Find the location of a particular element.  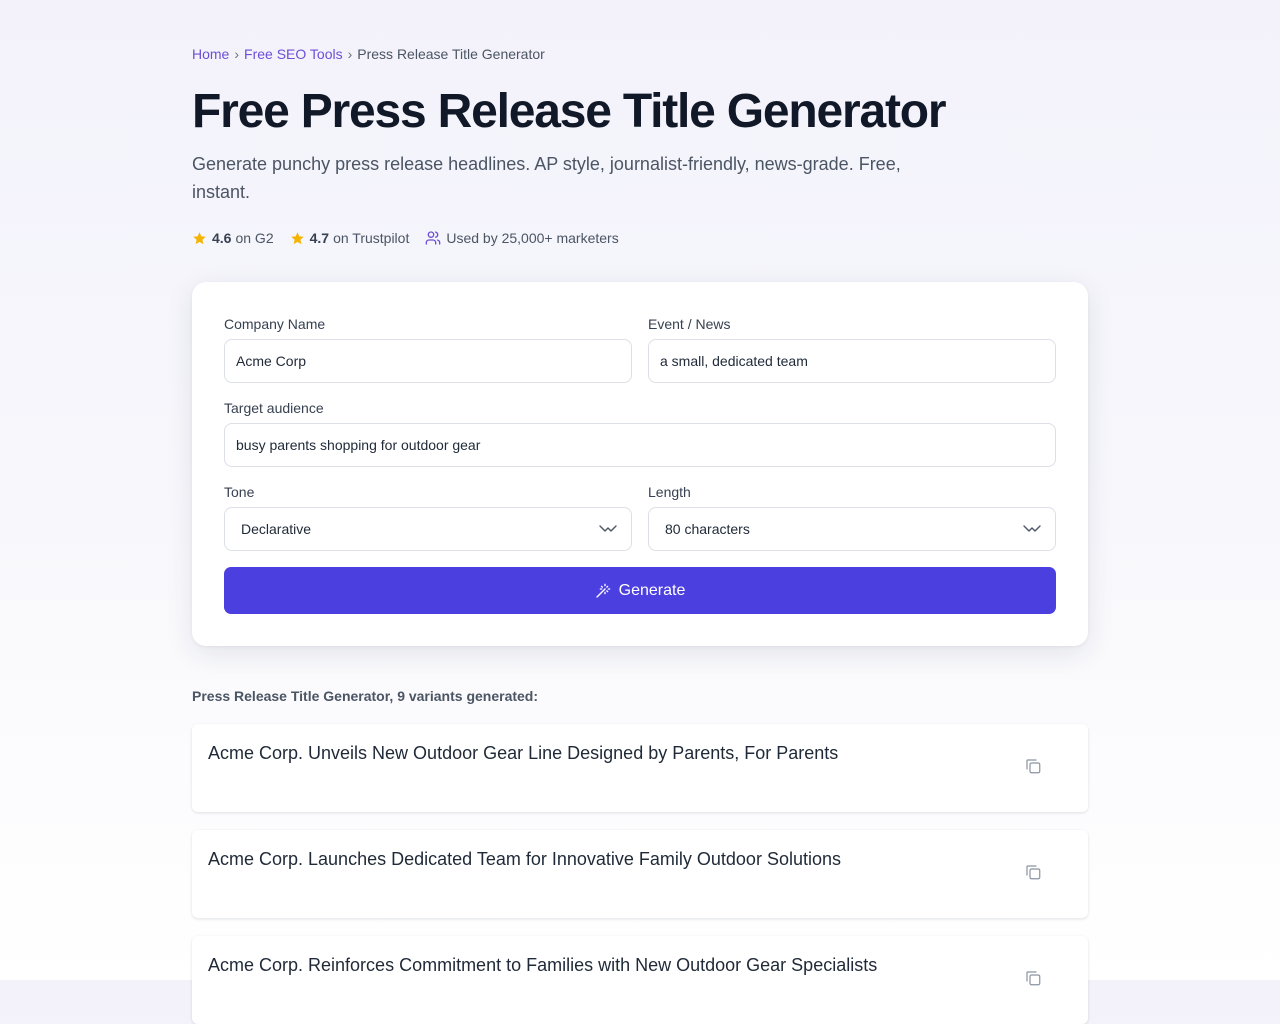

length-select: 80 characters is located at coordinates (852, 529).